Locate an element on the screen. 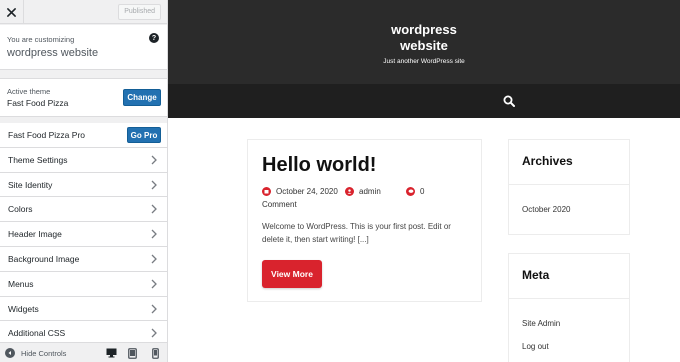 This screenshot has width=680, height=362. site-tagline: Just another WordPress site is located at coordinates (424, 61).